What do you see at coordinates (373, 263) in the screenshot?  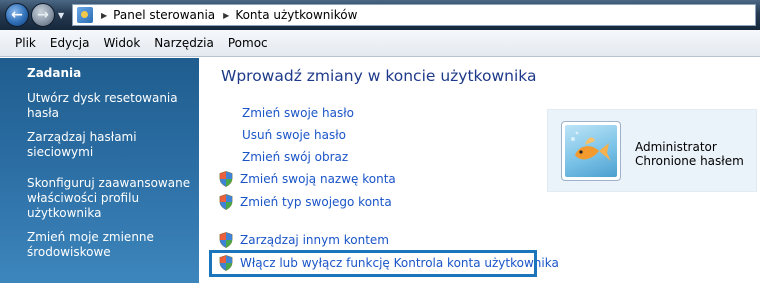 I see `highlight-frame` at bounding box center [373, 263].